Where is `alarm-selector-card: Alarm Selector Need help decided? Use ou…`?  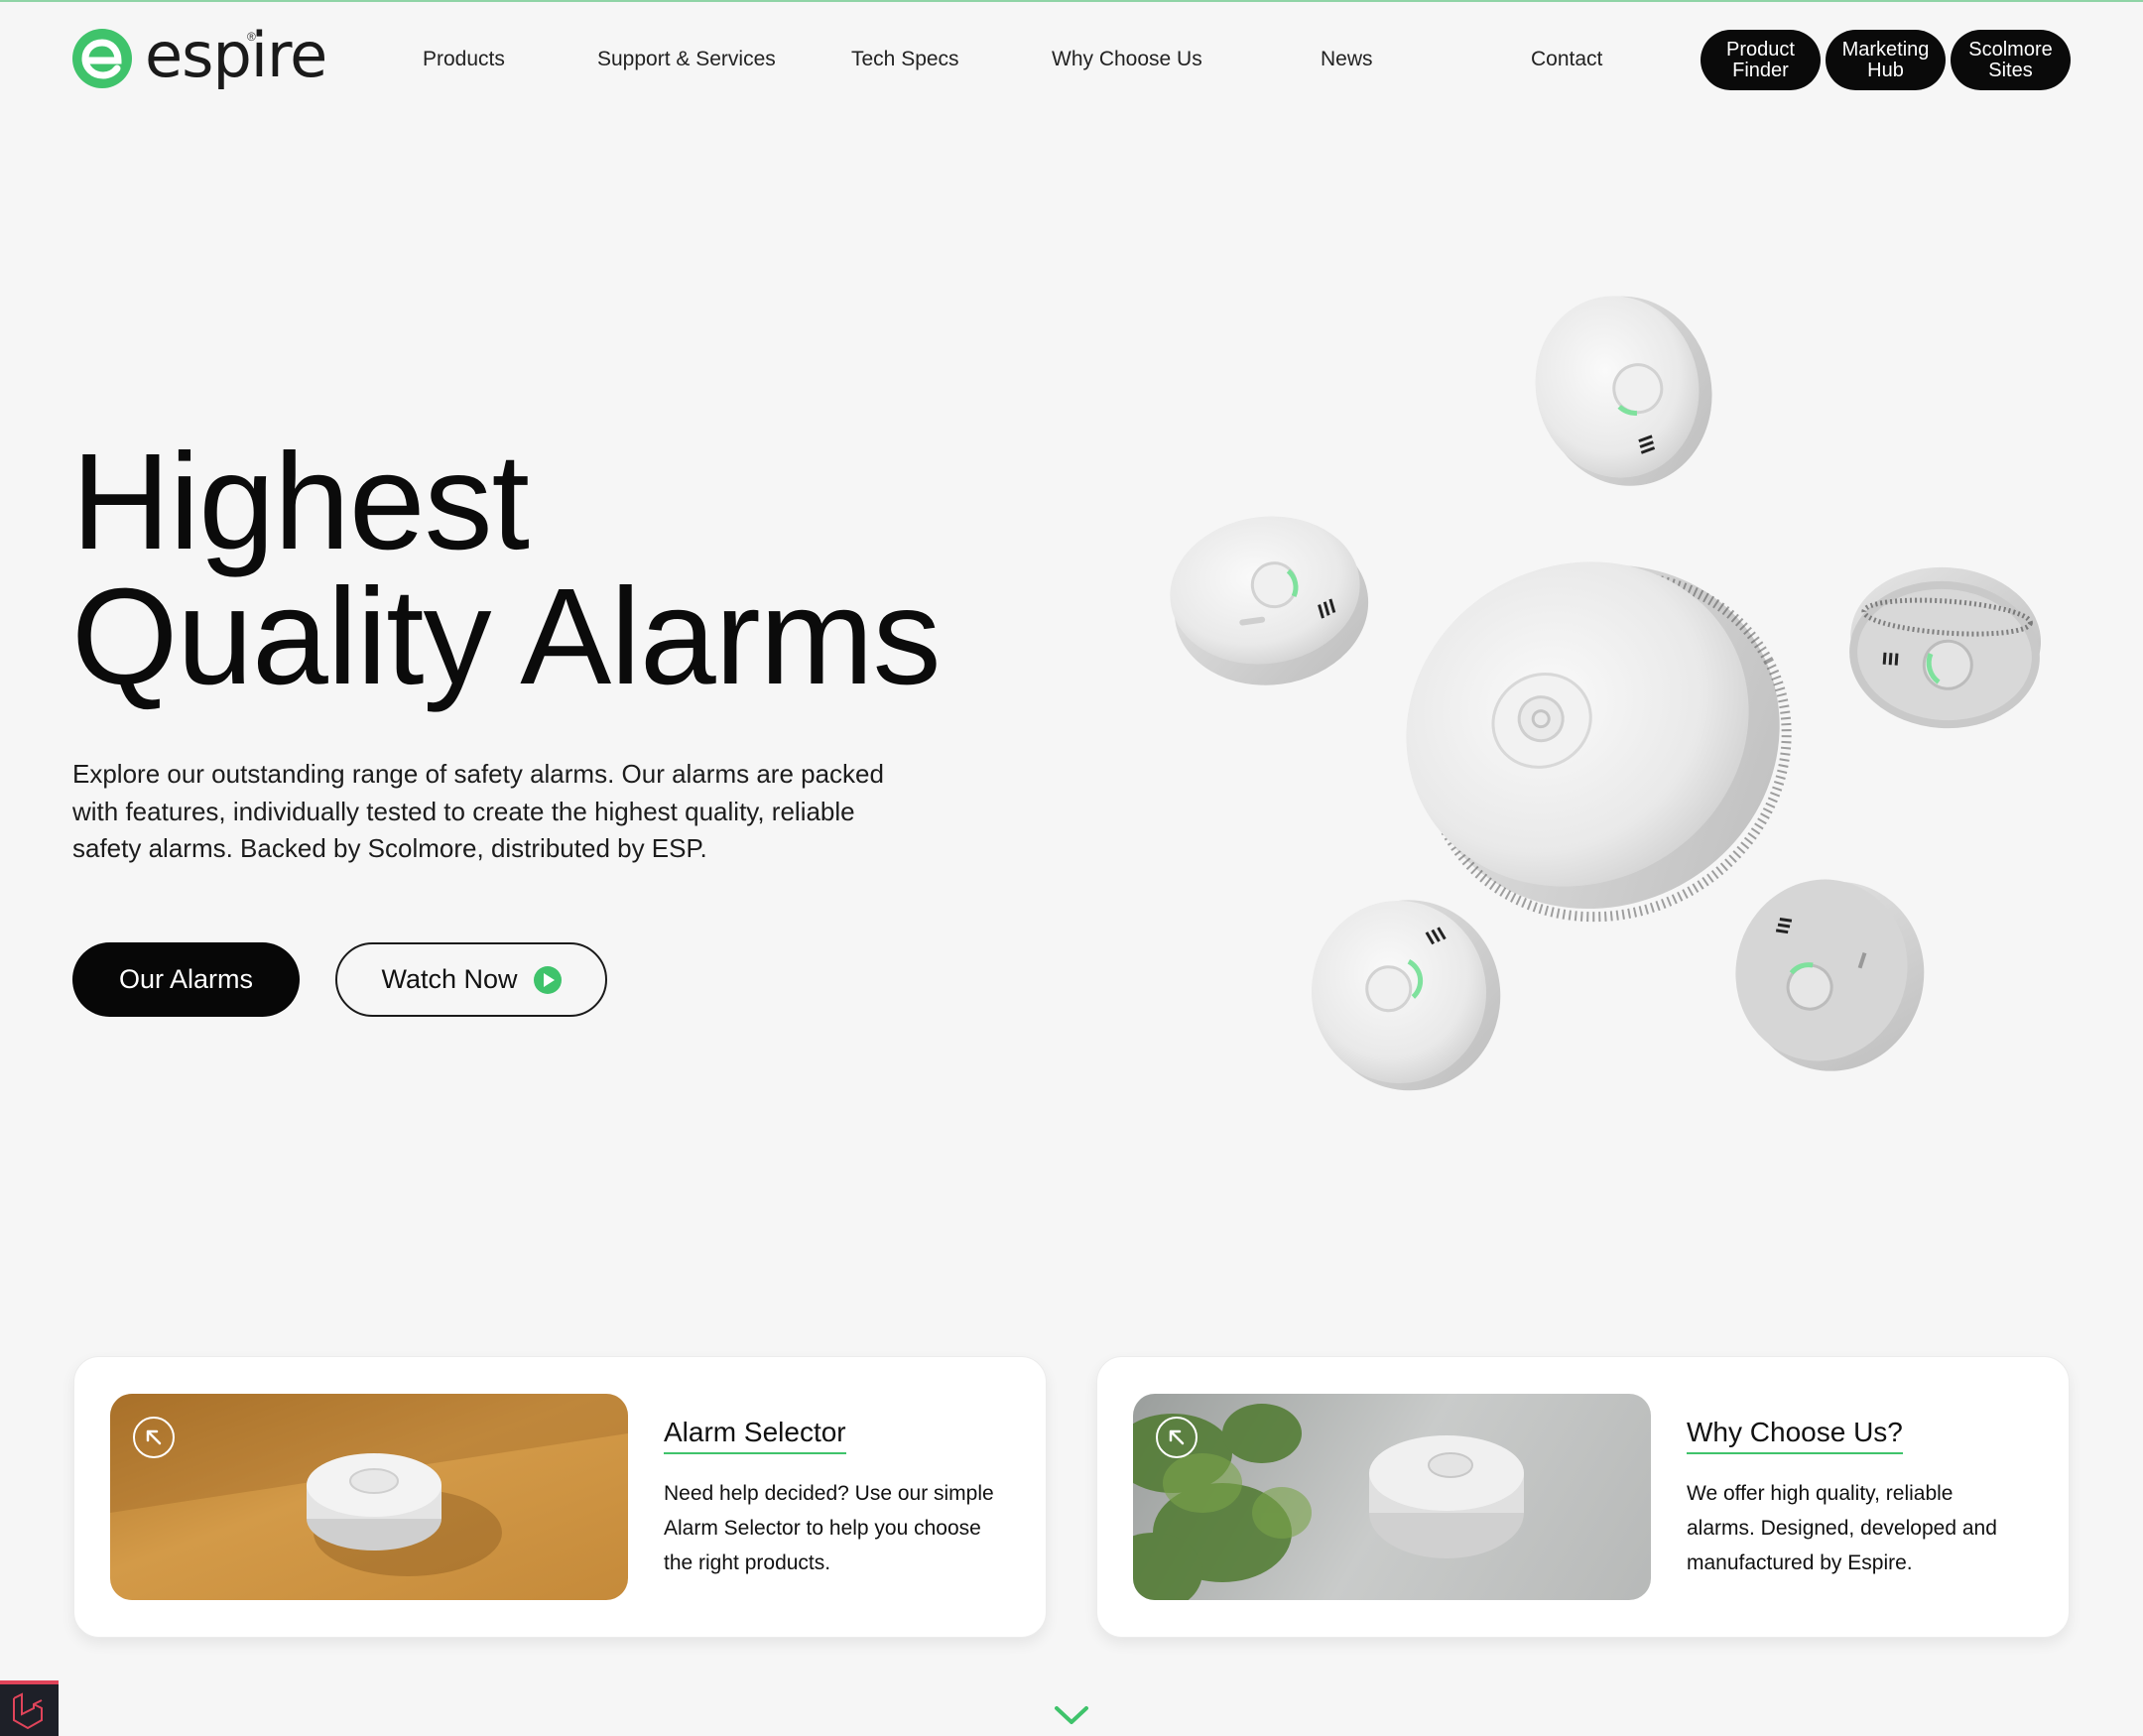
alarm-selector-card: Alarm Selector Need help decided? Use ou… is located at coordinates (560, 1497).